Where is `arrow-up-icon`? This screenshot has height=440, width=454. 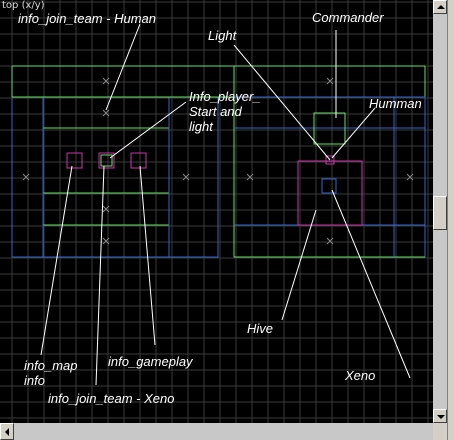
arrow-up-icon is located at coordinates (441, 7).